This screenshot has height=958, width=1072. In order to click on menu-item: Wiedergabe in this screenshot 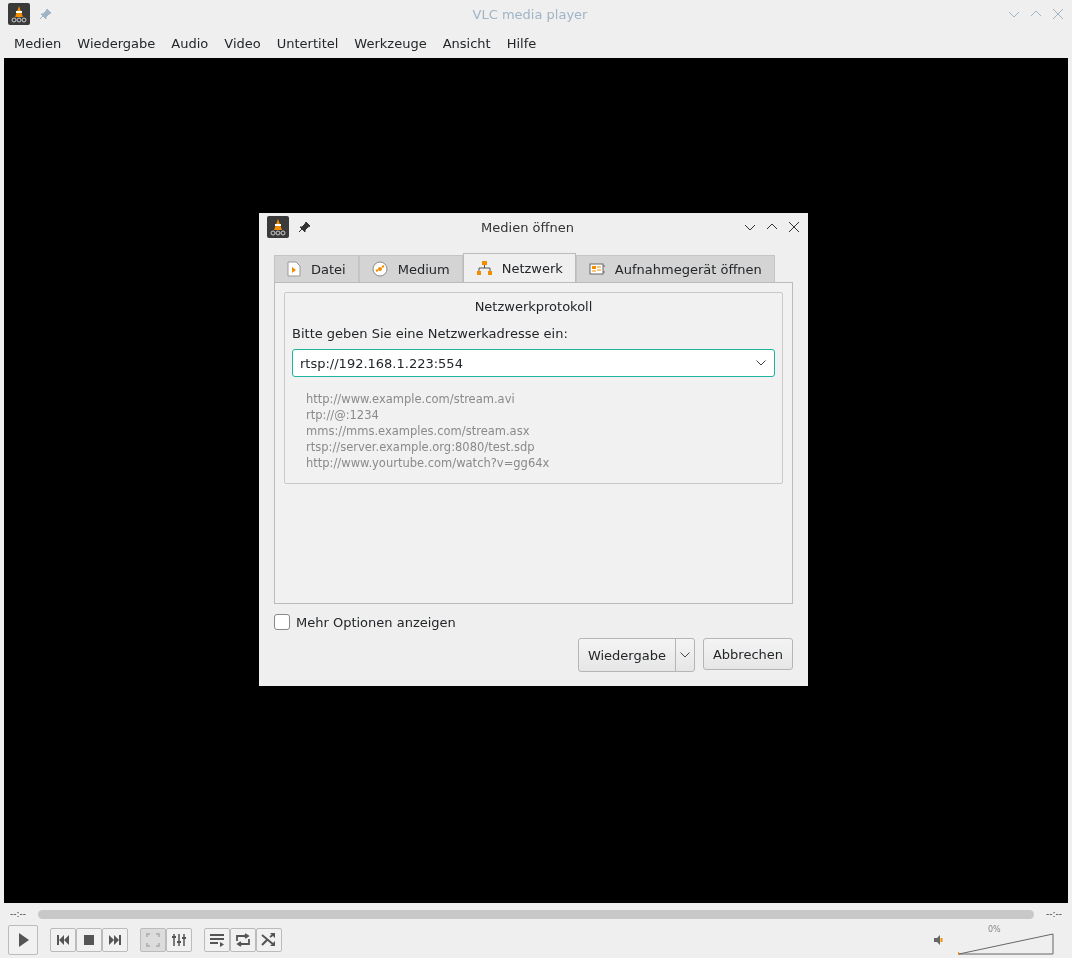, I will do `click(116, 43)`.